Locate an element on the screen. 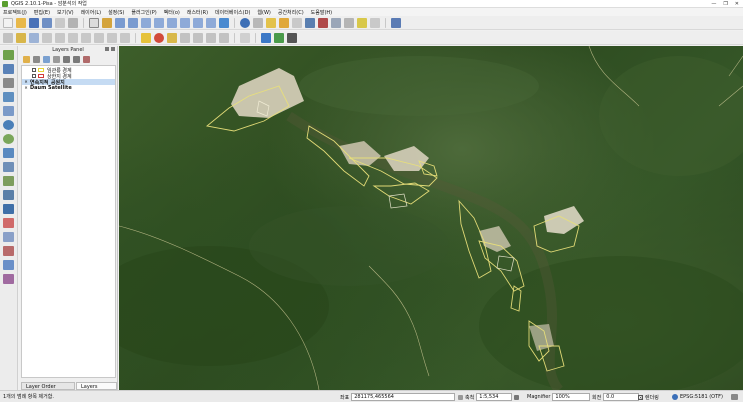  copy-features-icon is located at coordinates (112, 37).